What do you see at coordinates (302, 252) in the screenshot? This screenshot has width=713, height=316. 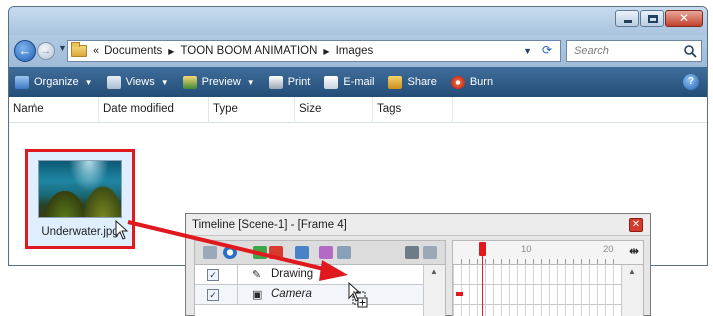 I see `add-drawing-layer-icon` at bounding box center [302, 252].